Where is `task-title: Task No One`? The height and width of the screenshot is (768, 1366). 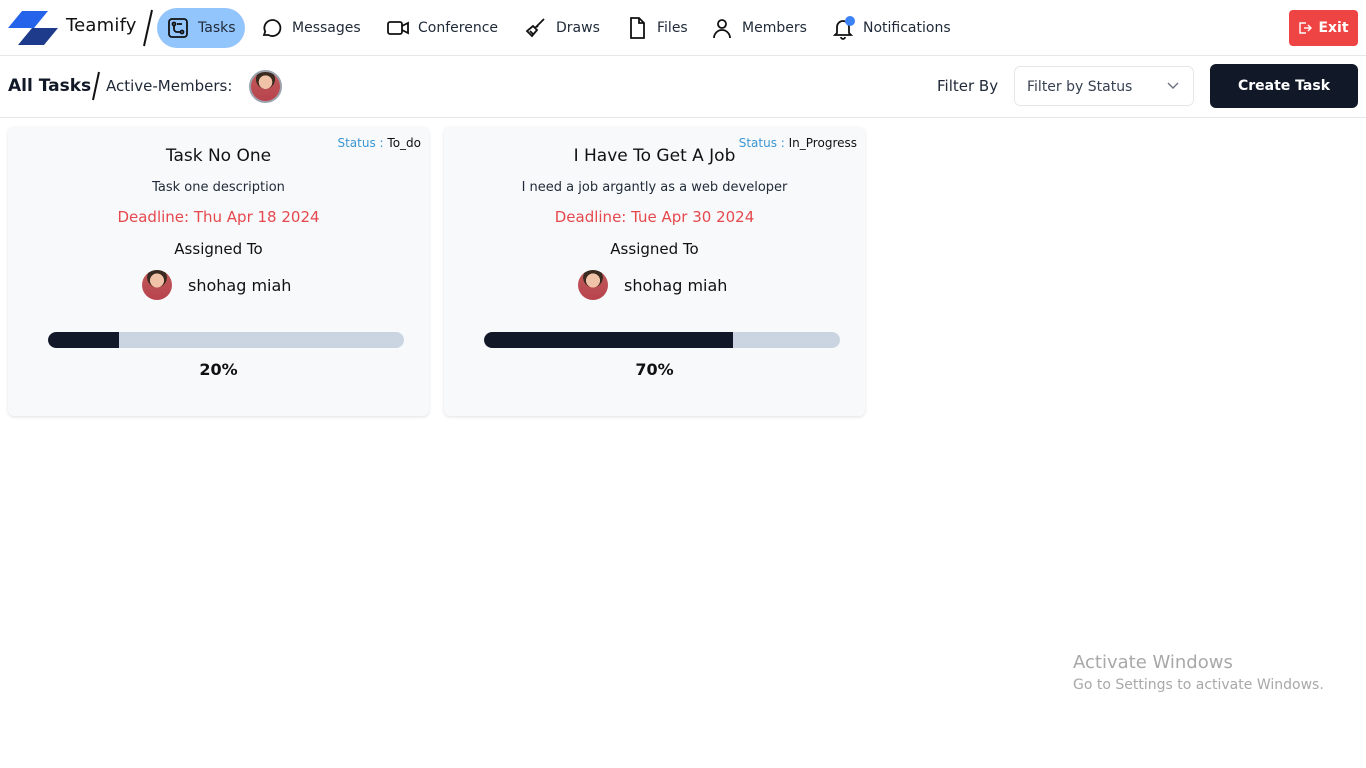 task-title: Task No One is located at coordinates (218, 156).